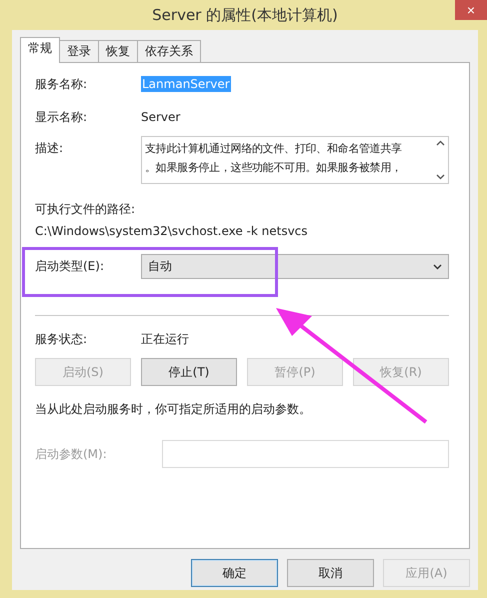 This screenshot has width=487, height=598. What do you see at coordinates (234, 573) in the screenshot?
I see `dialog-button: 确定` at bounding box center [234, 573].